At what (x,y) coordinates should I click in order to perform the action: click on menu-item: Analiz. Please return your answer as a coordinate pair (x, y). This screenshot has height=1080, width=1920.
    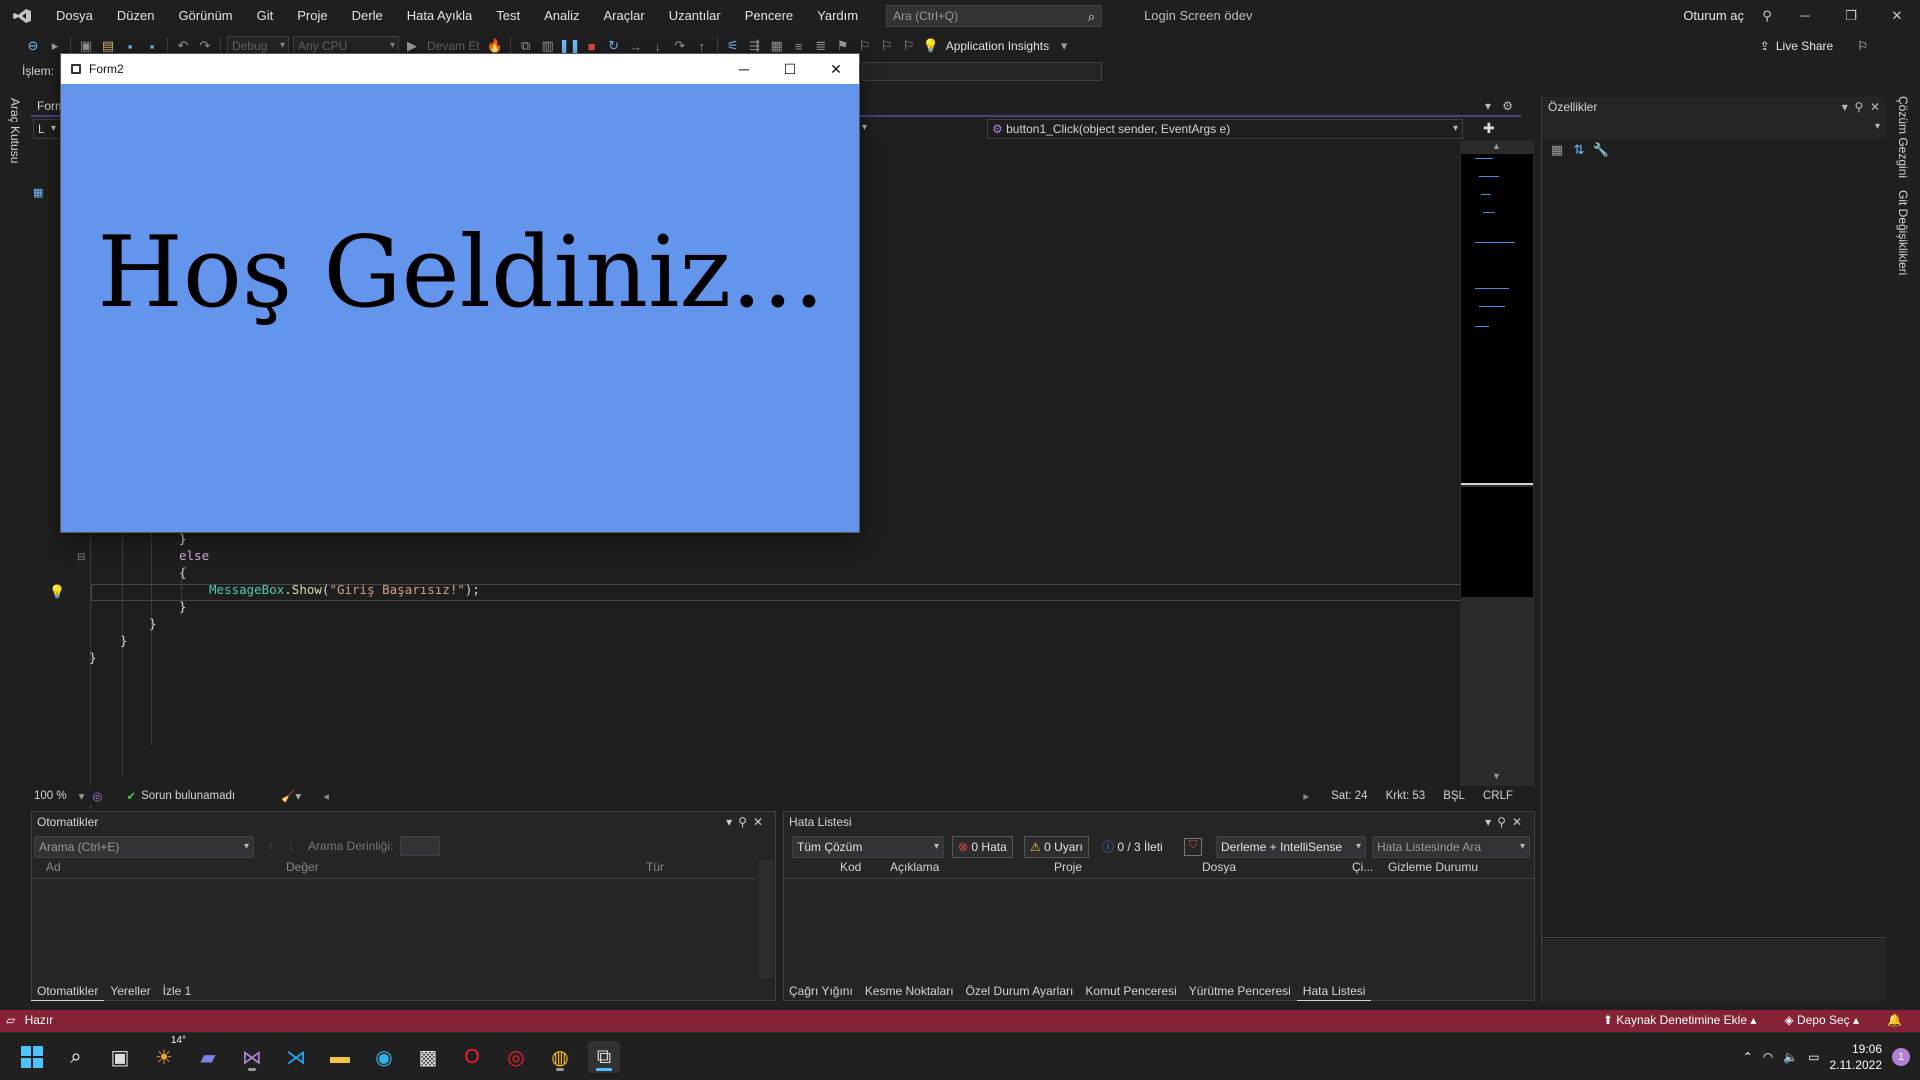
    Looking at the image, I should click on (561, 15).